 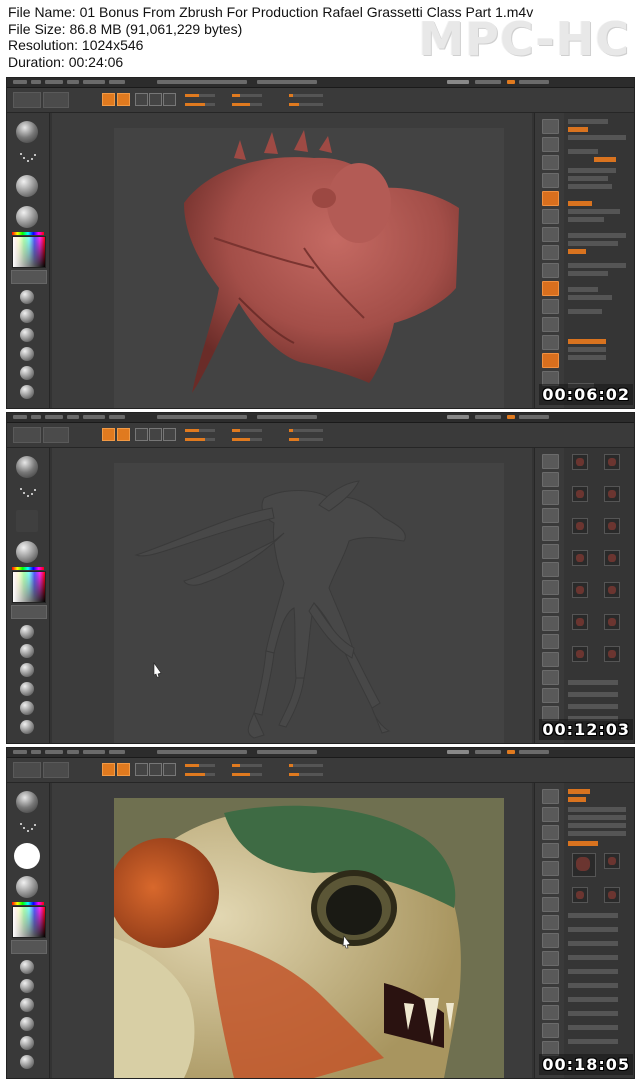 What do you see at coordinates (27, 1024) in the screenshot?
I see `brush-inflate-icon` at bounding box center [27, 1024].